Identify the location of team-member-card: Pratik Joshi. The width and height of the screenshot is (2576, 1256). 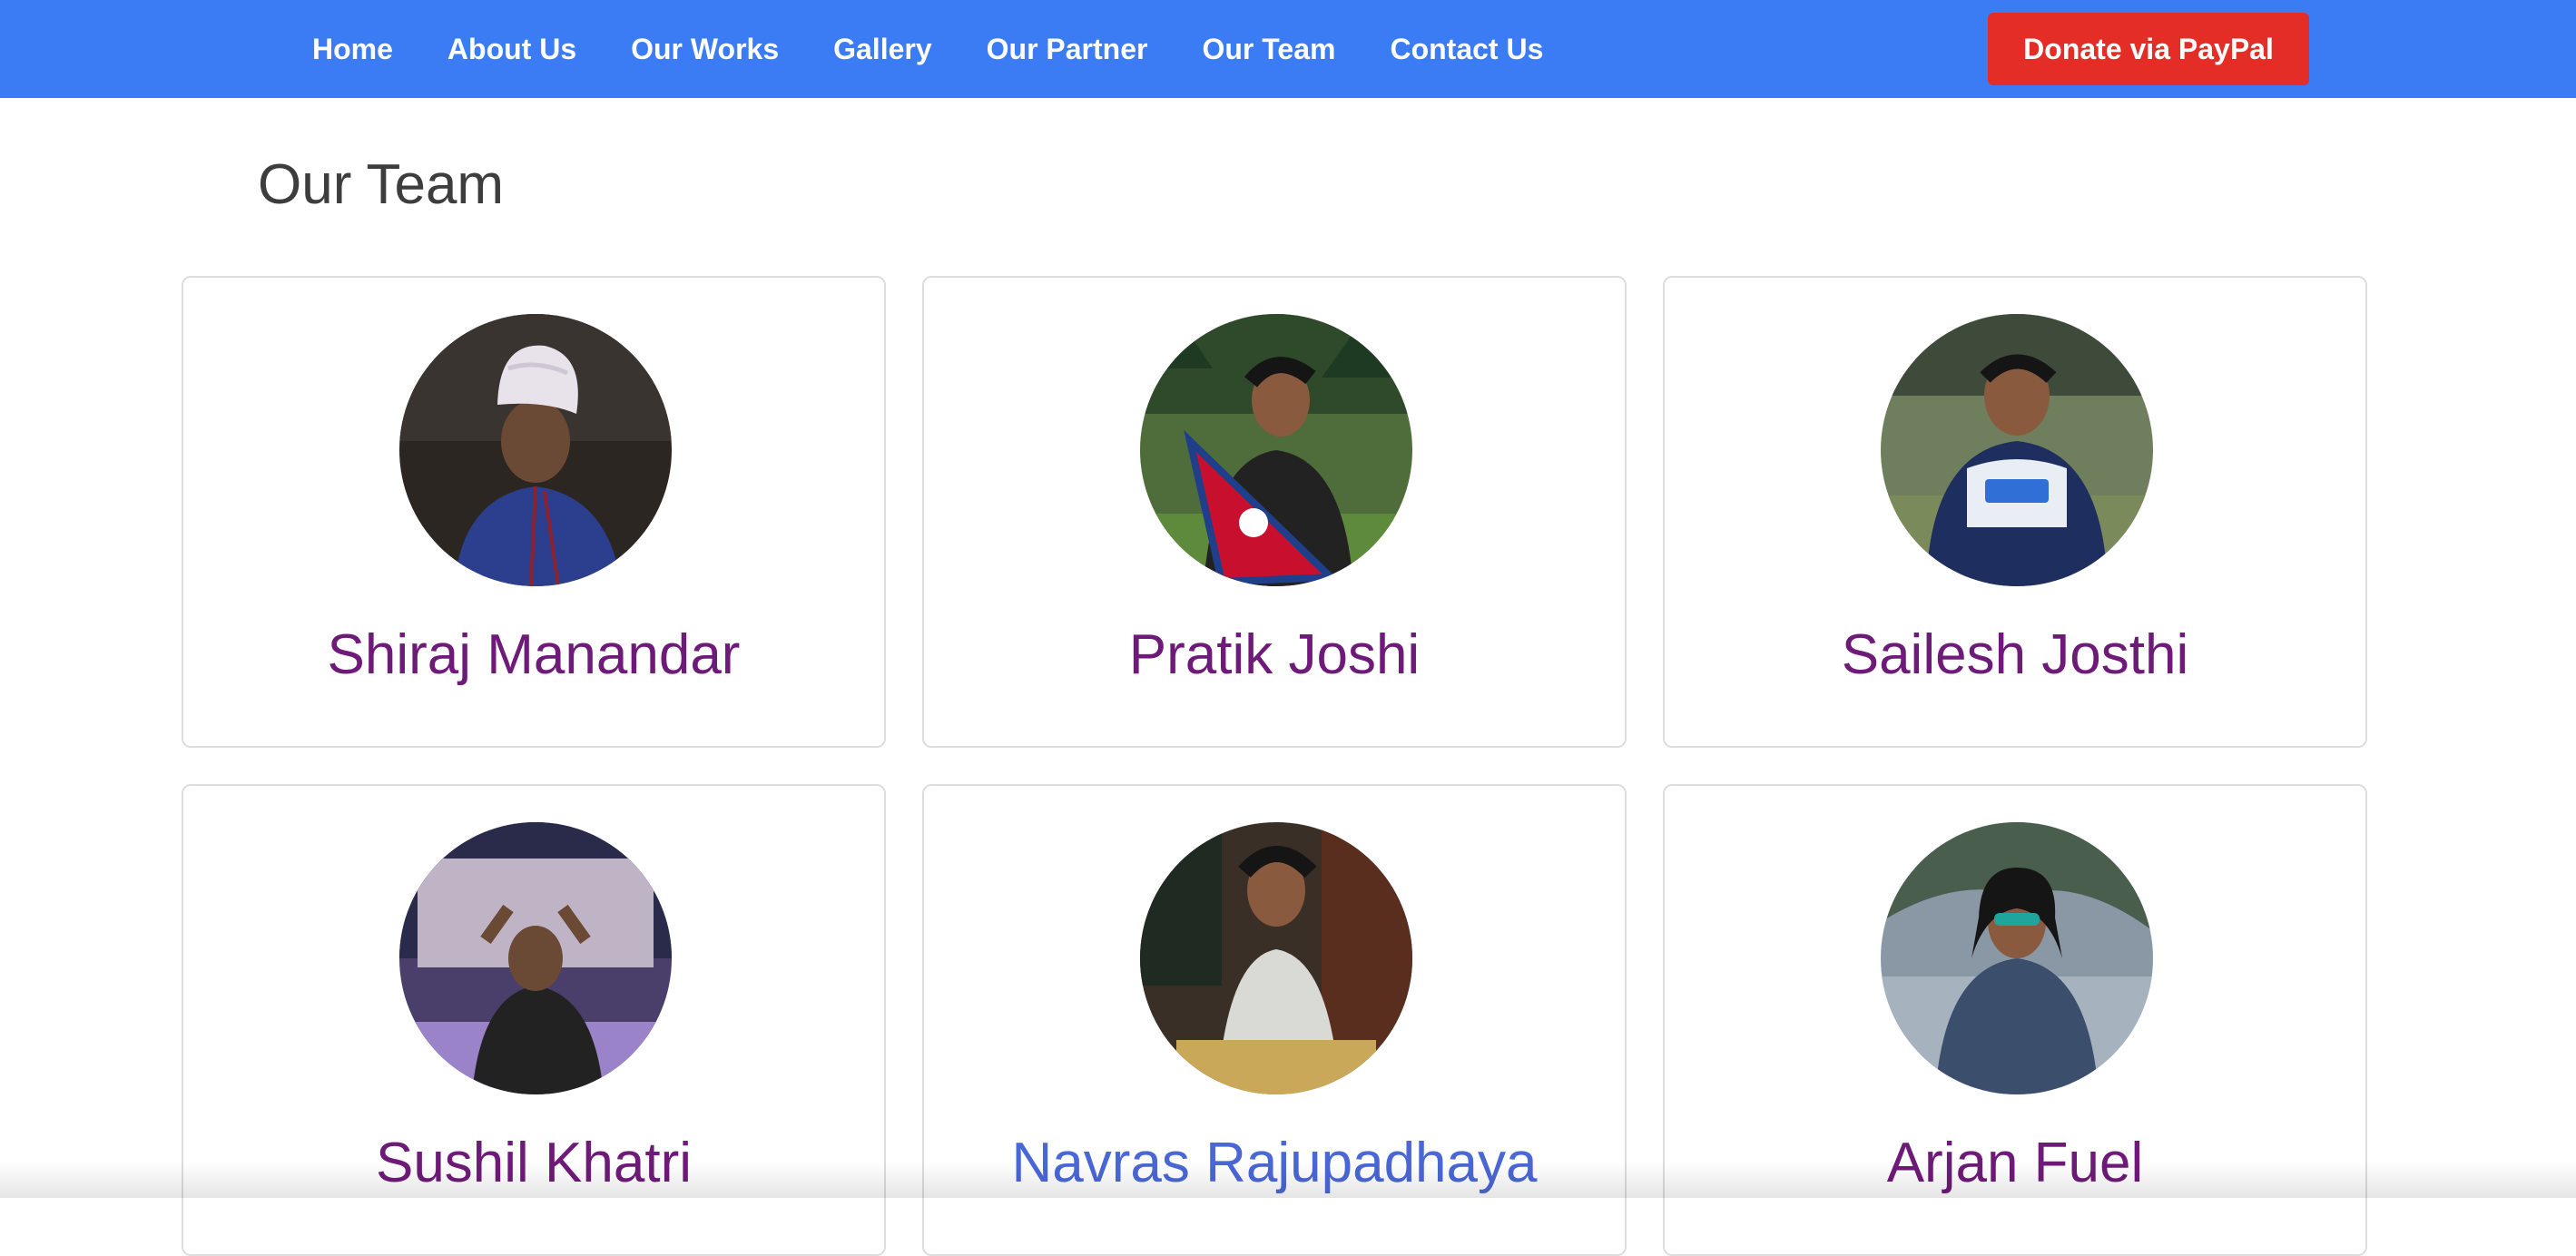
(1274, 512).